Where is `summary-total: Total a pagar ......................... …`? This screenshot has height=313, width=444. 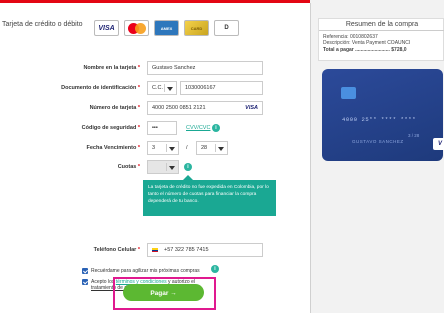
summary-total: Total a pagar ......................... … is located at coordinates (365, 50).